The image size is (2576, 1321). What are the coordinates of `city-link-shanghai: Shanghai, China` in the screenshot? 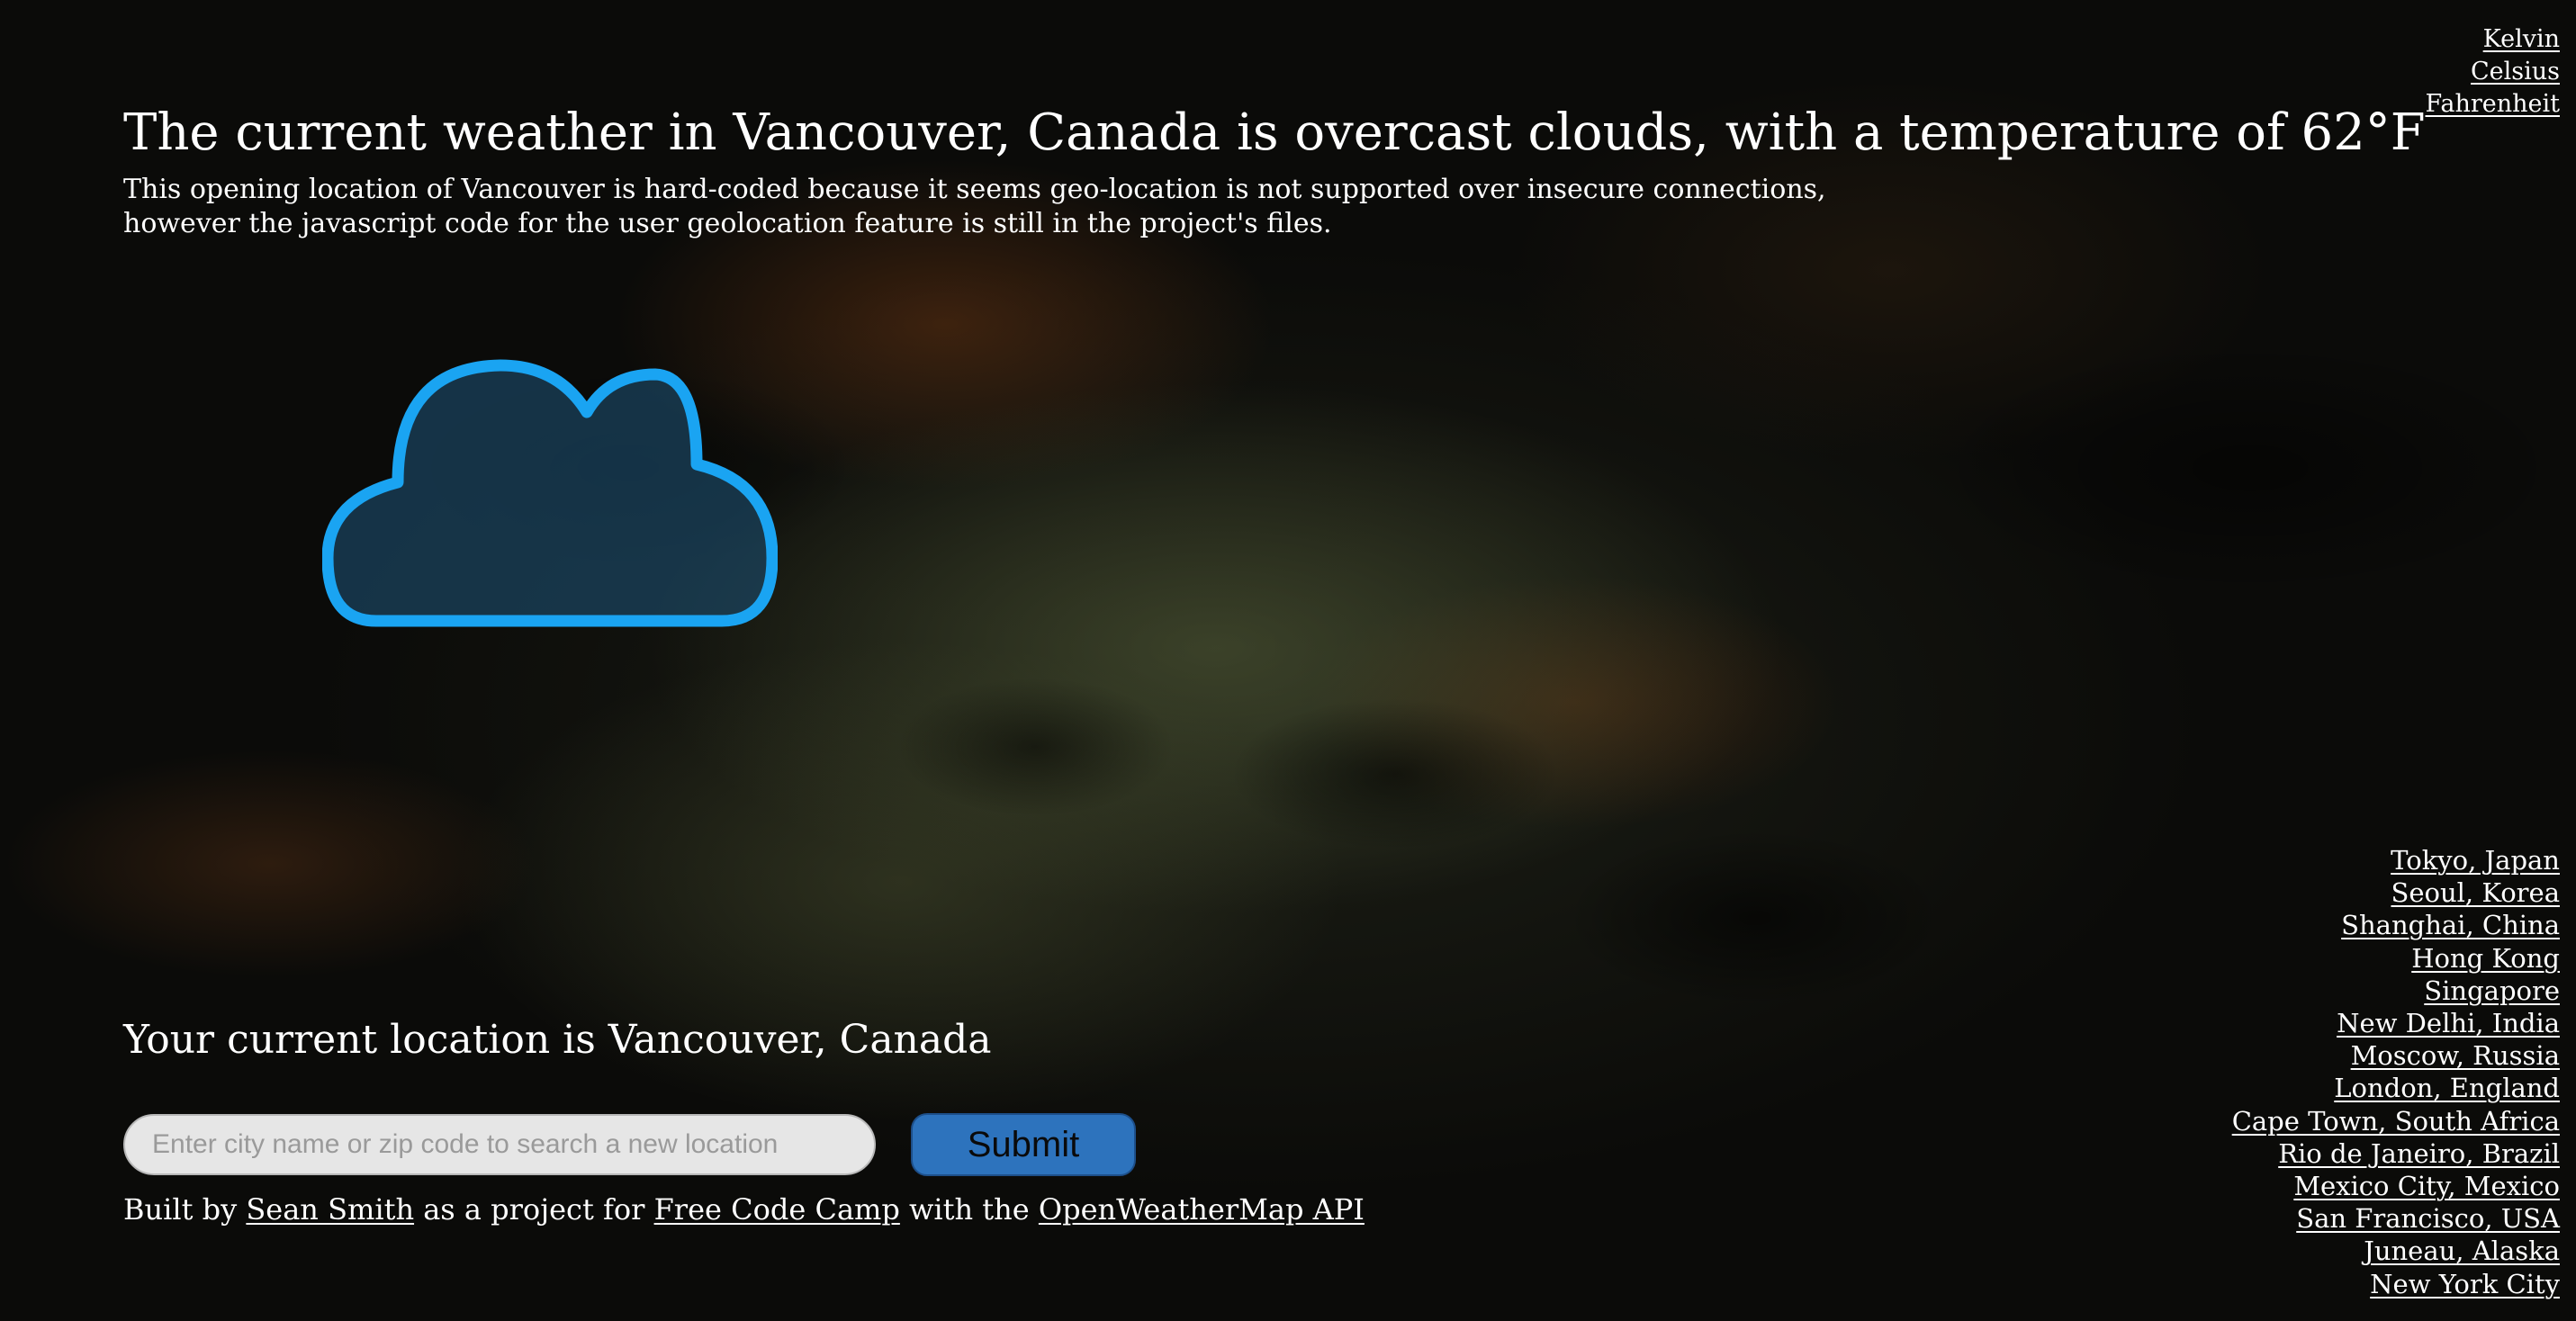 It's located at (2396, 925).